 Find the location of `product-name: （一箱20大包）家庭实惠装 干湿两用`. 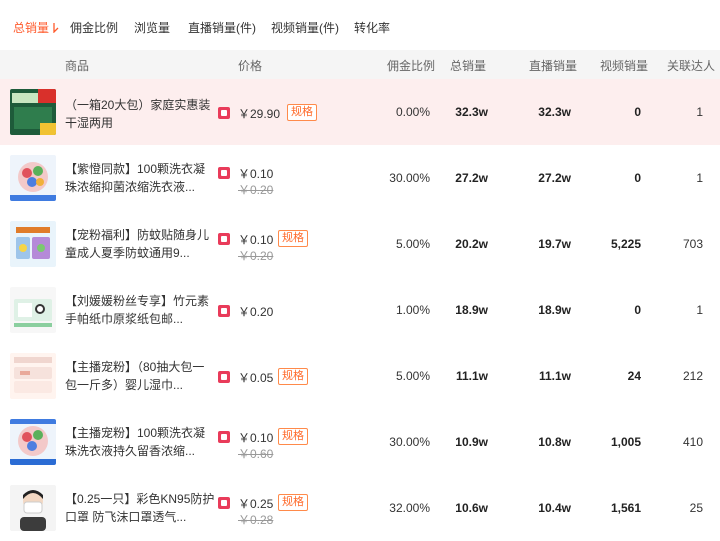

product-name: （一箱20大包）家庭实惠装 干湿两用 is located at coordinates (140, 114).